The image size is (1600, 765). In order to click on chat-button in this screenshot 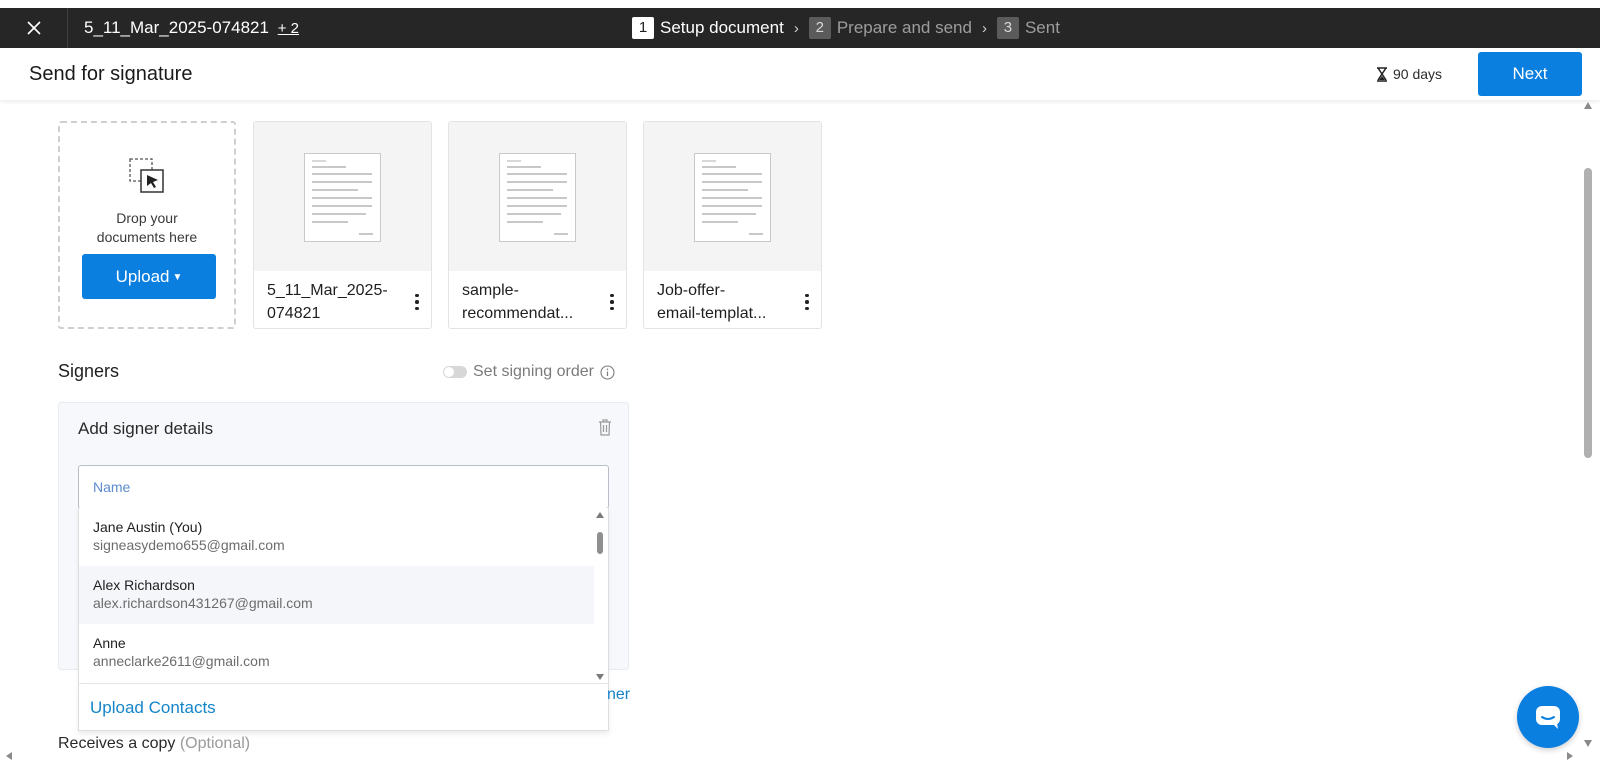, I will do `click(1548, 717)`.